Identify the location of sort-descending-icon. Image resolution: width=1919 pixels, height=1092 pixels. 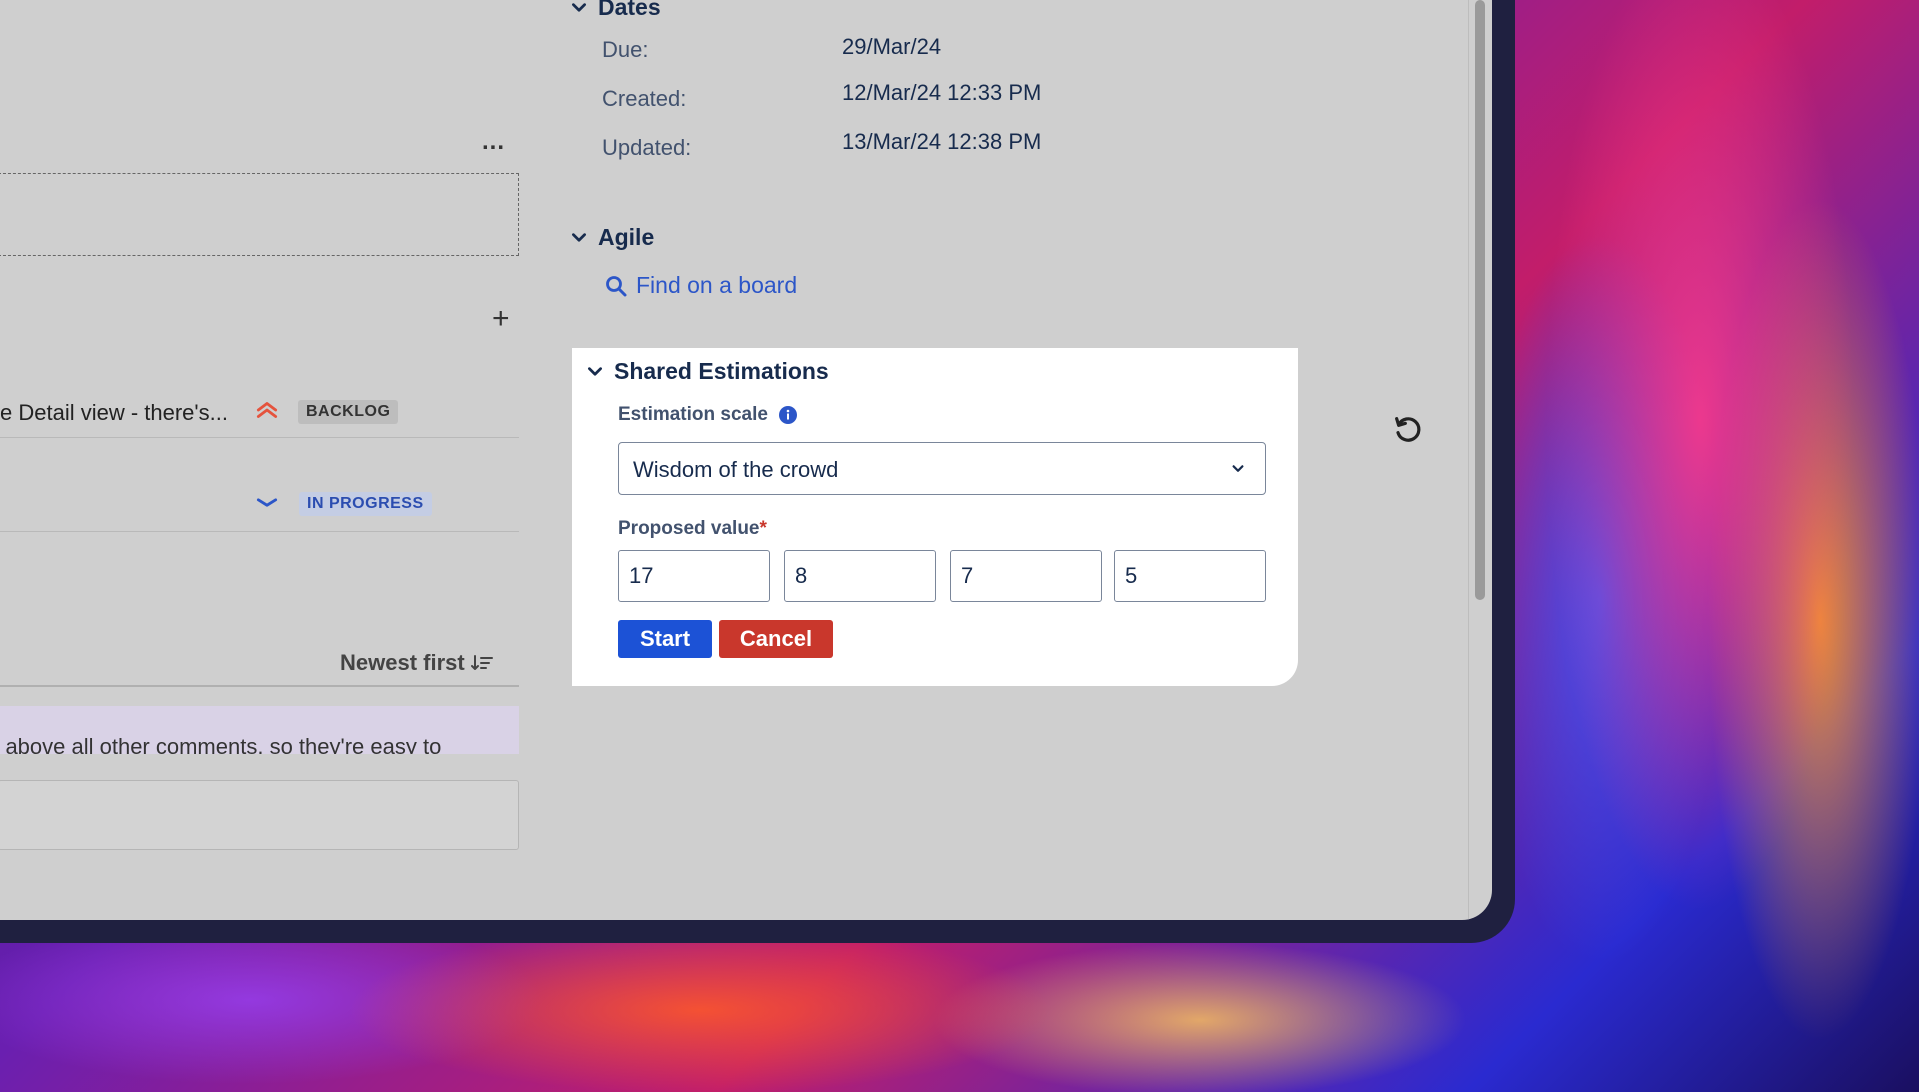
(481, 662).